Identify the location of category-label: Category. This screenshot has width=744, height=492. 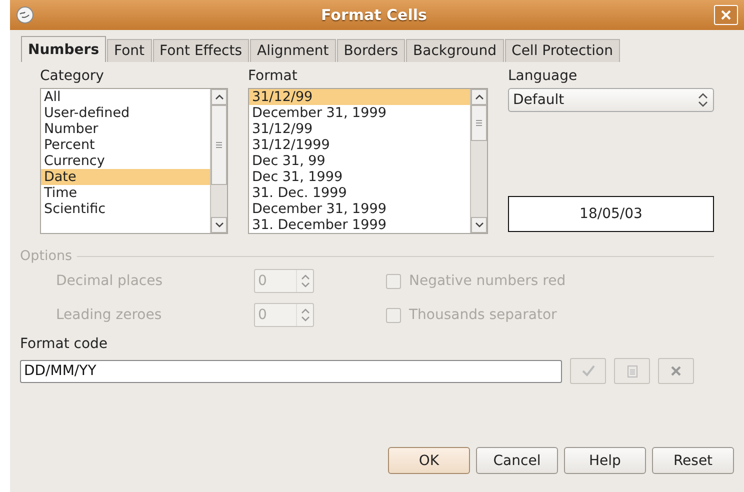
(72, 77).